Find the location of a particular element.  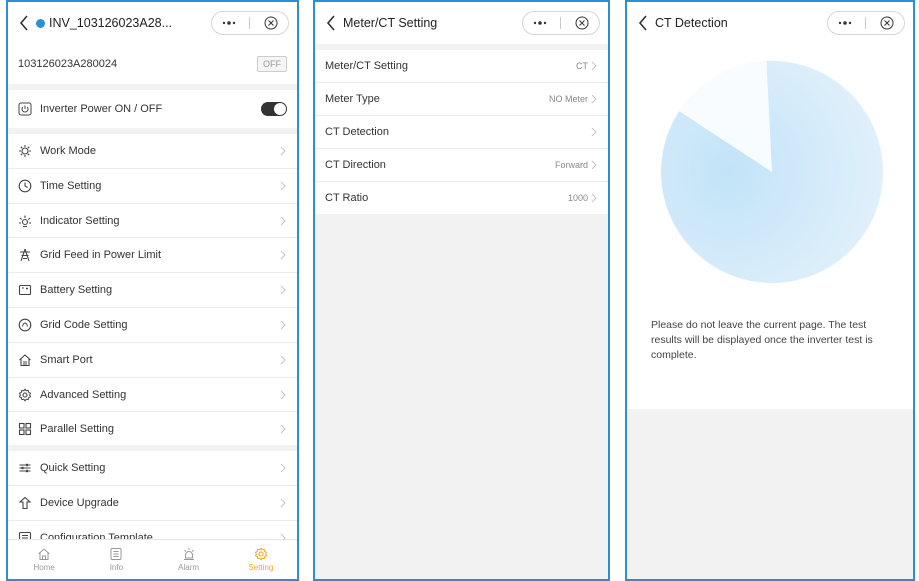

meter-row-meter-type: Meter Type NO Meter is located at coordinates (461, 99).